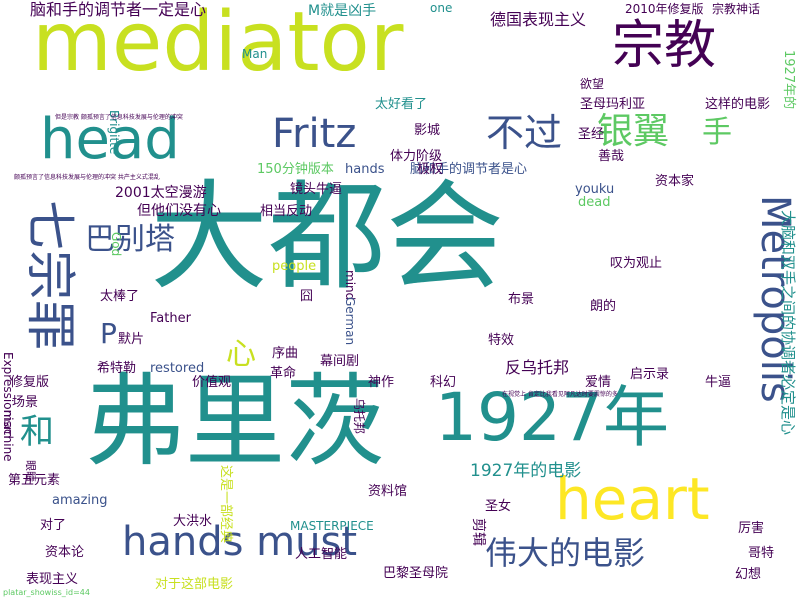  What do you see at coordinates (675, 181) in the screenshot?
I see `cloud-word: 资本家` at bounding box center [675, 181].